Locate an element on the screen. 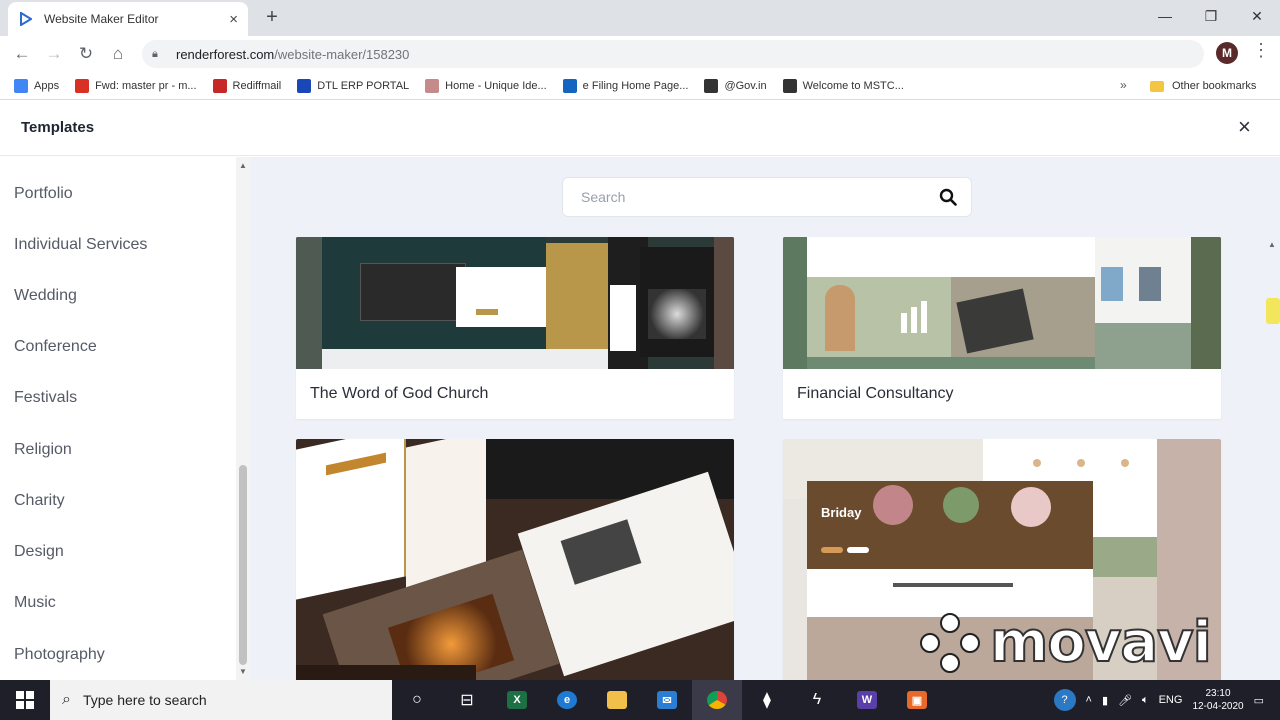 The image size is (1280, 720). app-w-icon: W is located at coordinates (867, 700).